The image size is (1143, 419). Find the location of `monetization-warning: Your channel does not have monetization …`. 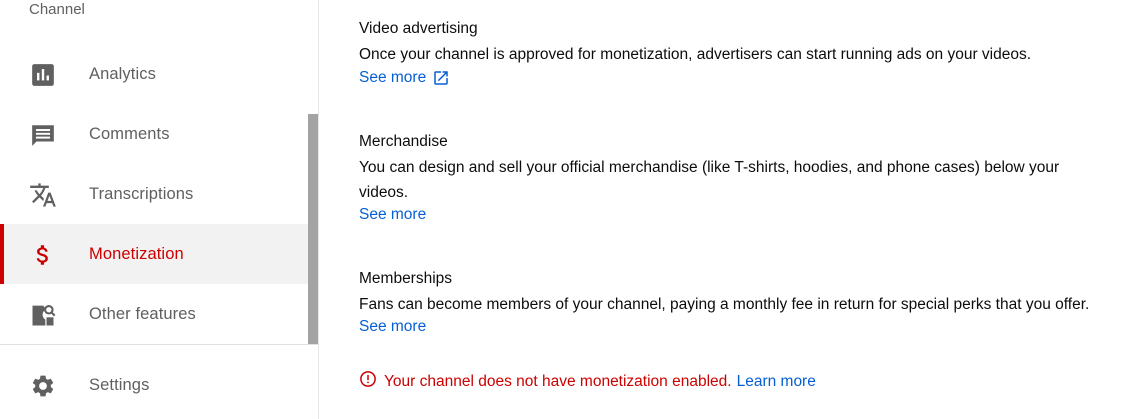

monetization-warning: Your channel does not have monetization … is located at coordinates (587, 381).